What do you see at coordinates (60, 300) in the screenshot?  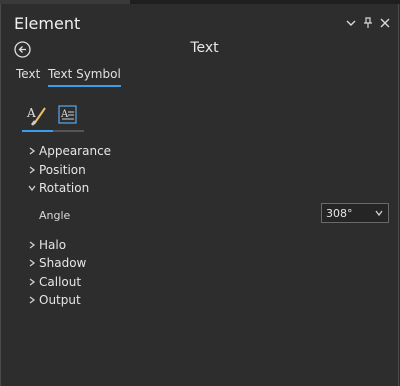 I see `group-label: Output` at bounding box center [60, 300].